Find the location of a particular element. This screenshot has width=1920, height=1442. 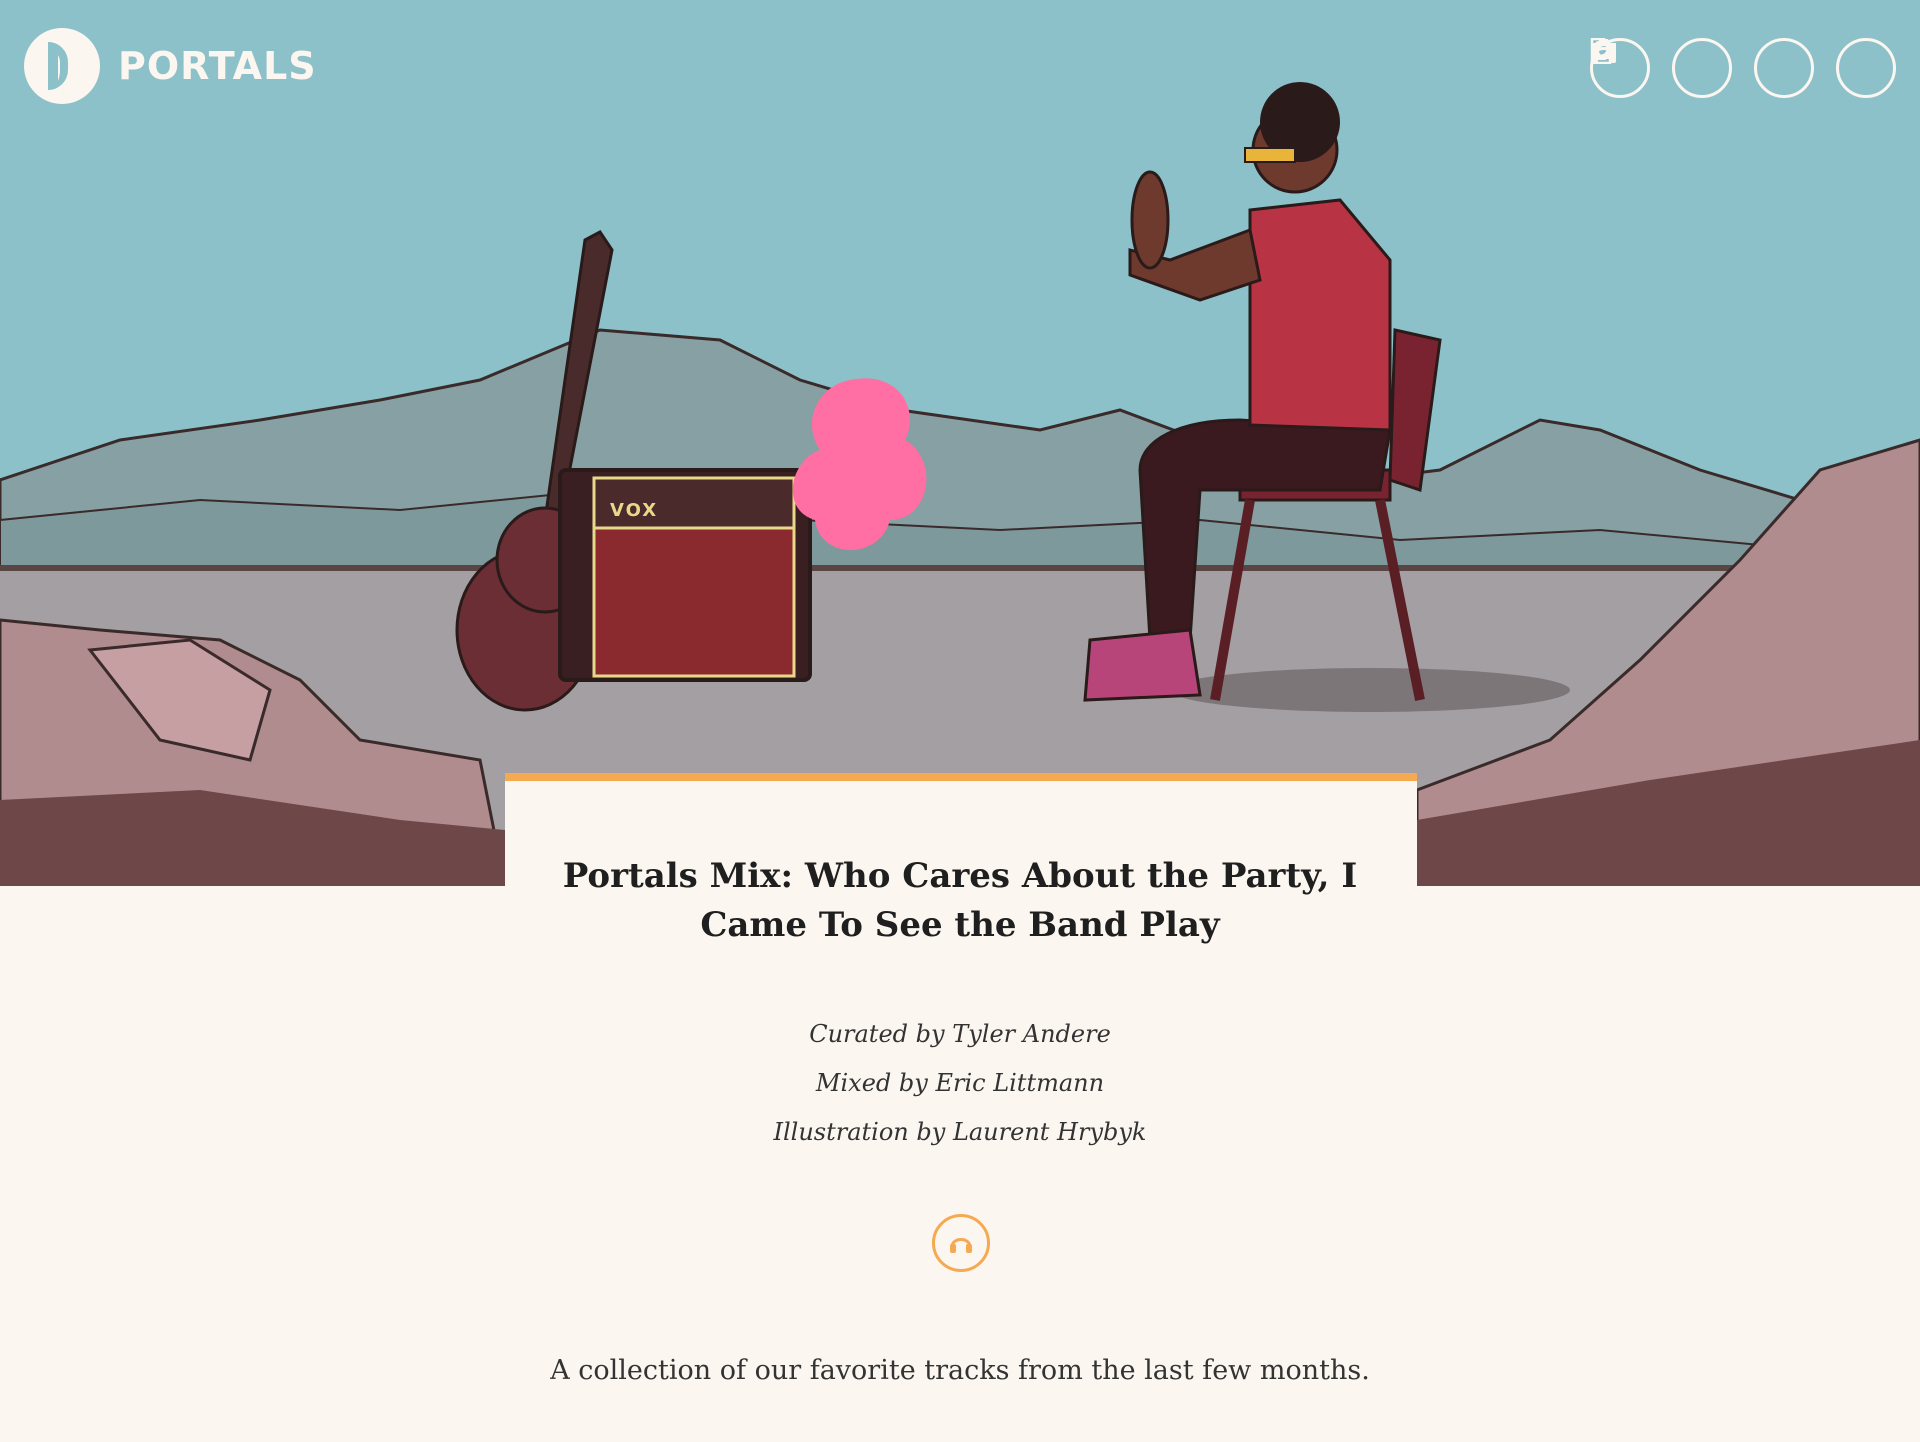

search-icon-graphic is located at coordinates (1603, 51).